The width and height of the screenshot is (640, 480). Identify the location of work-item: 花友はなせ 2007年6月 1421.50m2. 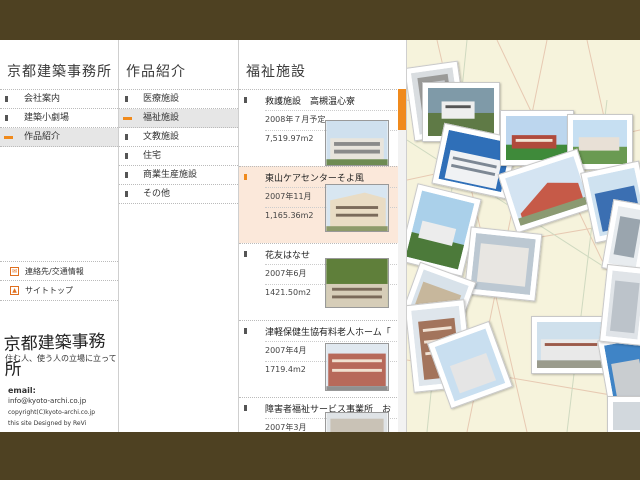
(319, 281).